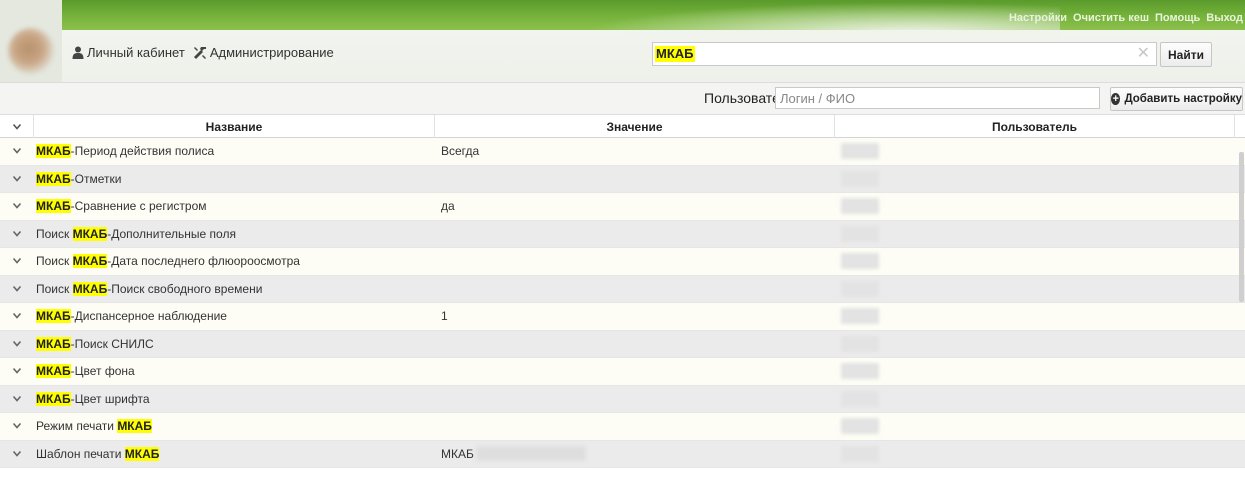 This screenshot has width=1245, height=495. I want to click on table-row: МКАБ -Сравнение с регистром да, so click(622, 207).